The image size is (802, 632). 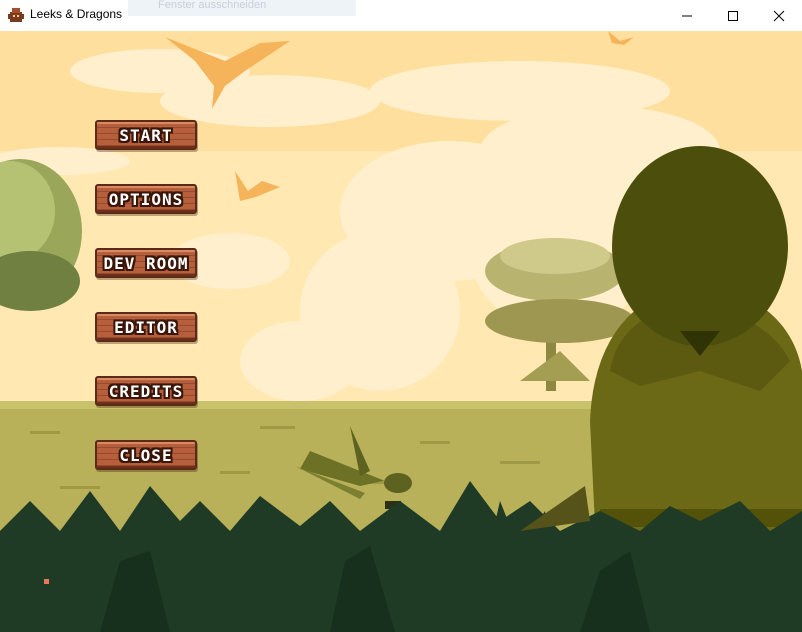 I want to click on marker-dot, so click(x=46, y=581).